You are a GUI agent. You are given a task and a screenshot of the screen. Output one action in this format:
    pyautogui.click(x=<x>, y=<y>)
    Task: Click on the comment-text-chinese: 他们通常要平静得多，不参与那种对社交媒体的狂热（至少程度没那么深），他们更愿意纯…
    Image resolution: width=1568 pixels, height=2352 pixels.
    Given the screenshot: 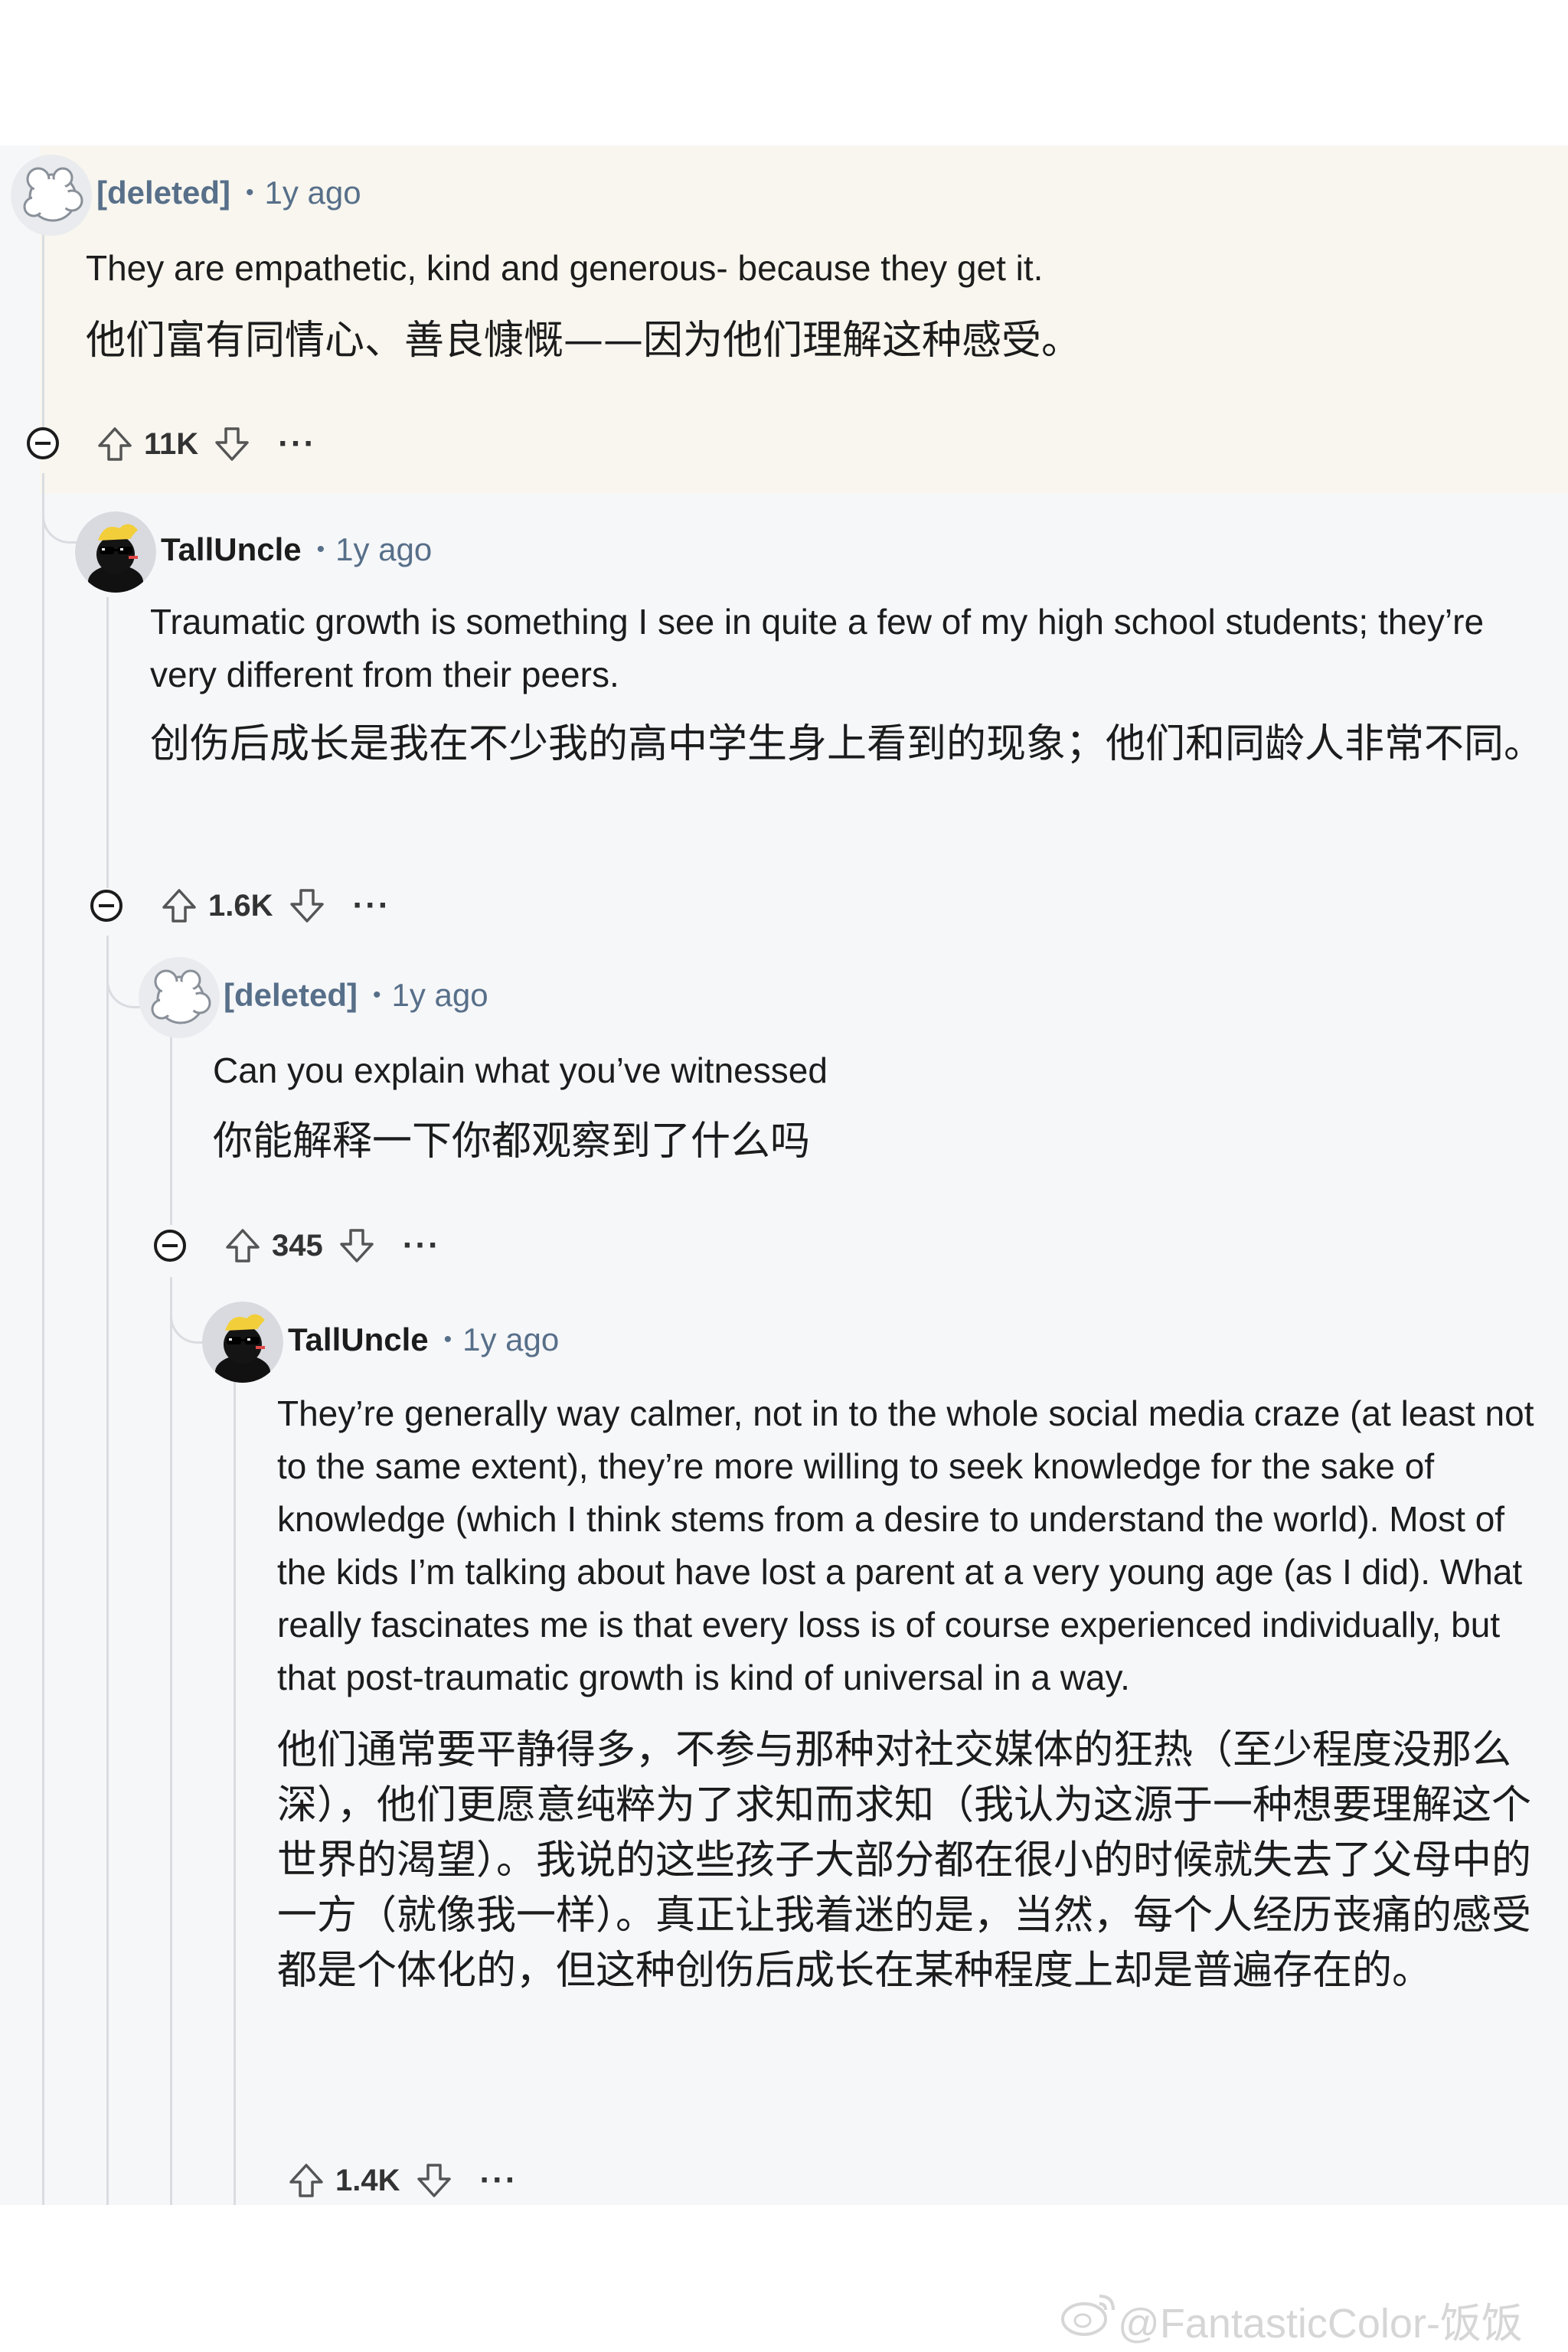 What is the action you would take?
    pyautogui.click(x=904, y=1860)
    